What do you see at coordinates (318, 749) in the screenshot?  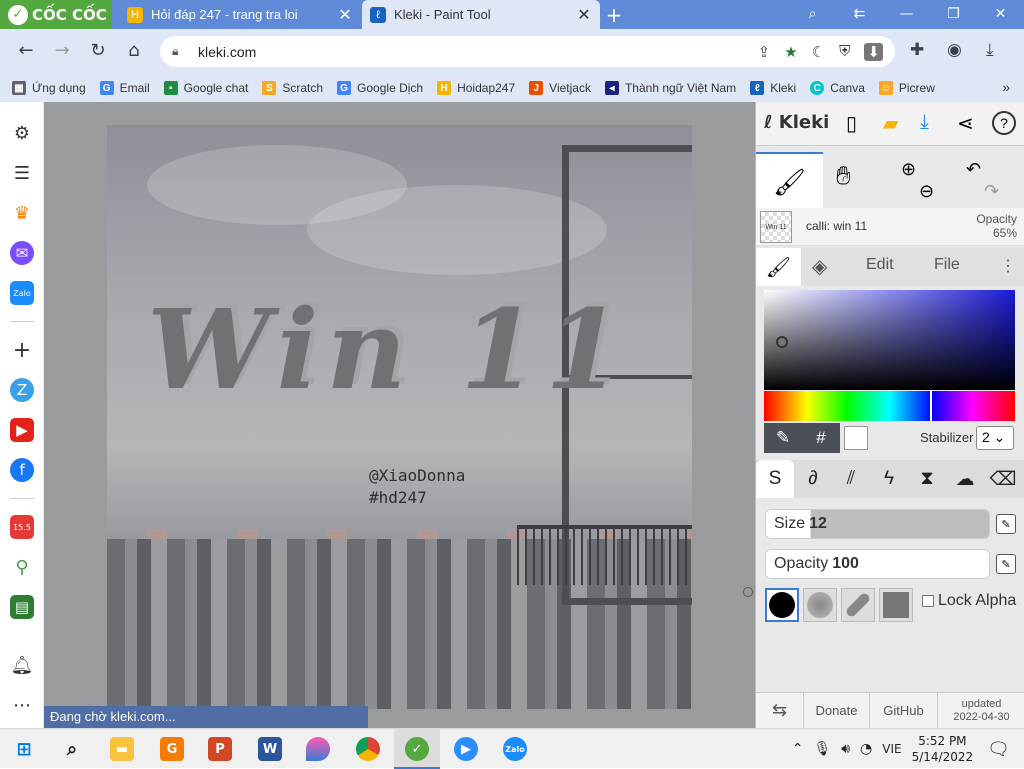 I see `paint-app-icon` at bounding box center [318, 749].